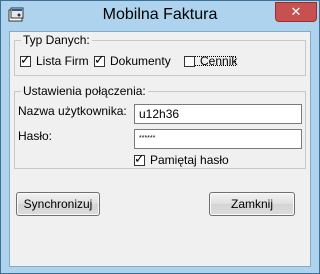 This screenshot has height=274, width=320. I want to click on lista-firm-checkbox: ✓ Lista Firm, so click(54, 59).